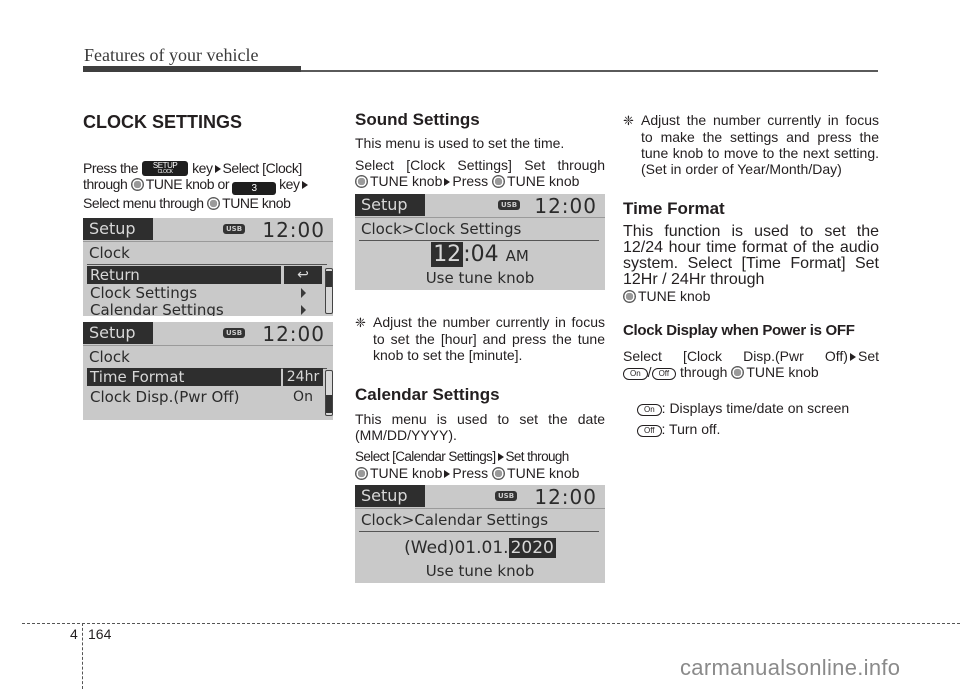 This screenshot has height=689, width=960. What do you see at coordinates (74, 634) in the screenshot?
I see `chapter-number: 4` at bounding box center [74, 634].